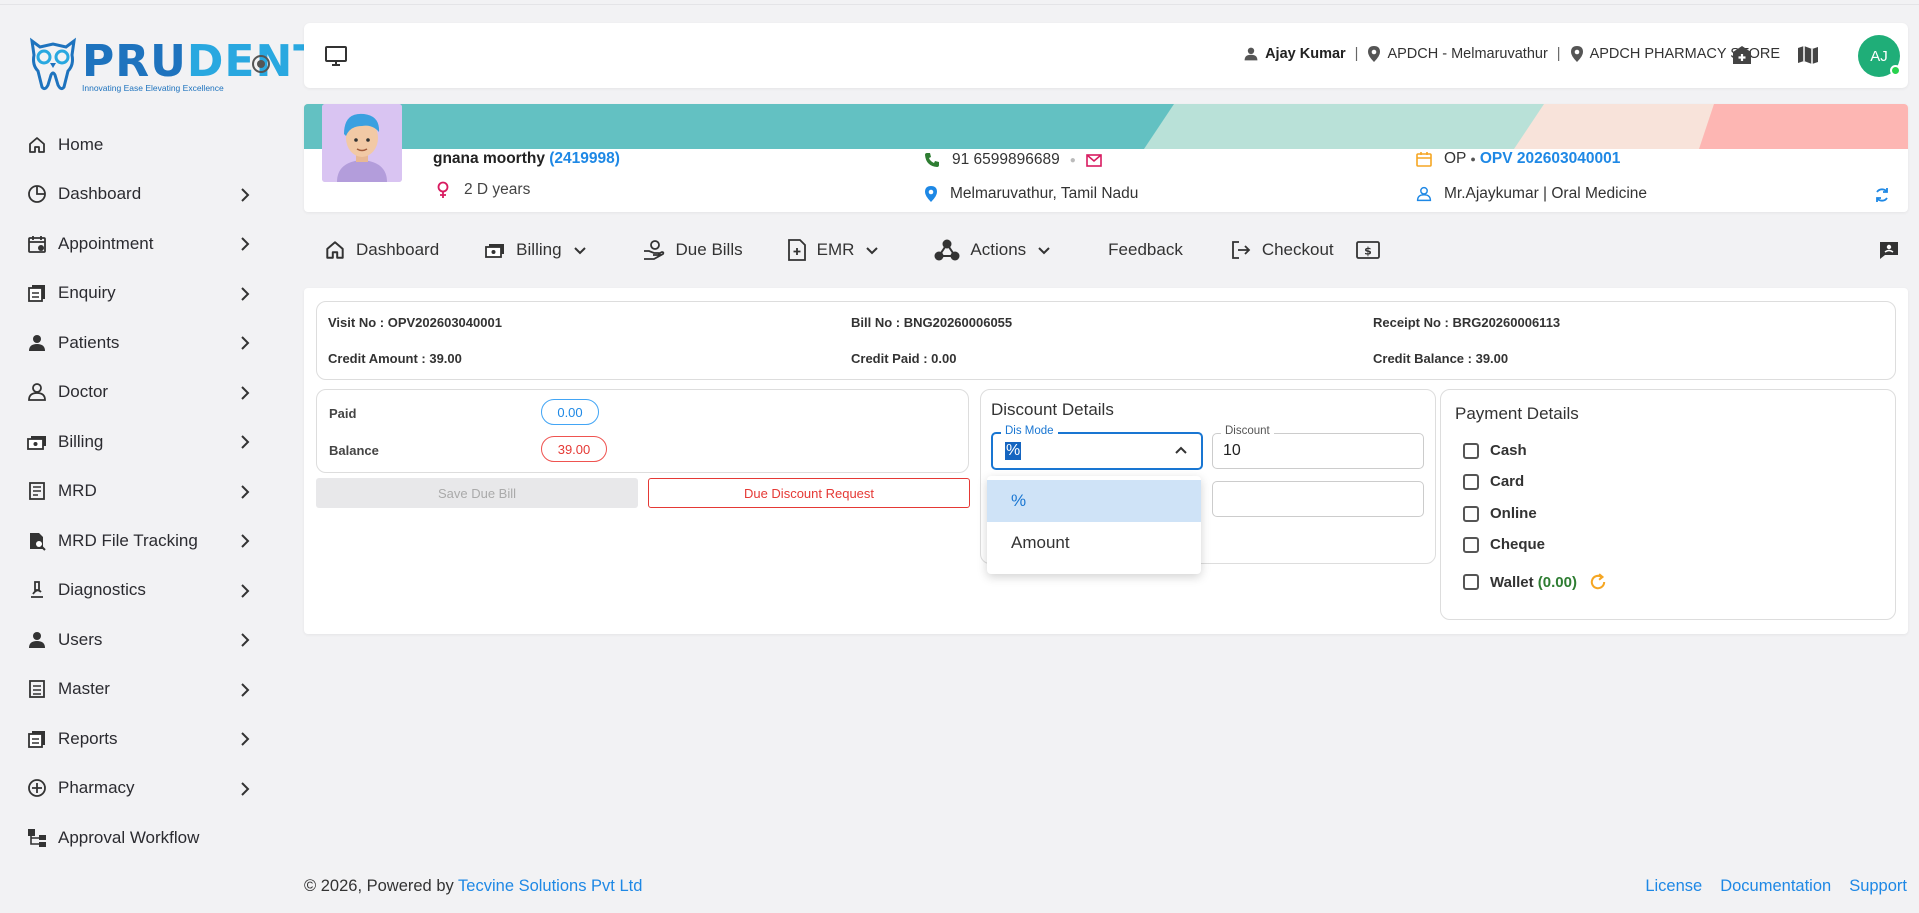 The image size is (1919, 913). What do you see at coordinates (1318, 447) in the screenshot?
I see `discount-input: Discount 10` at bounding box center [1318, 447].